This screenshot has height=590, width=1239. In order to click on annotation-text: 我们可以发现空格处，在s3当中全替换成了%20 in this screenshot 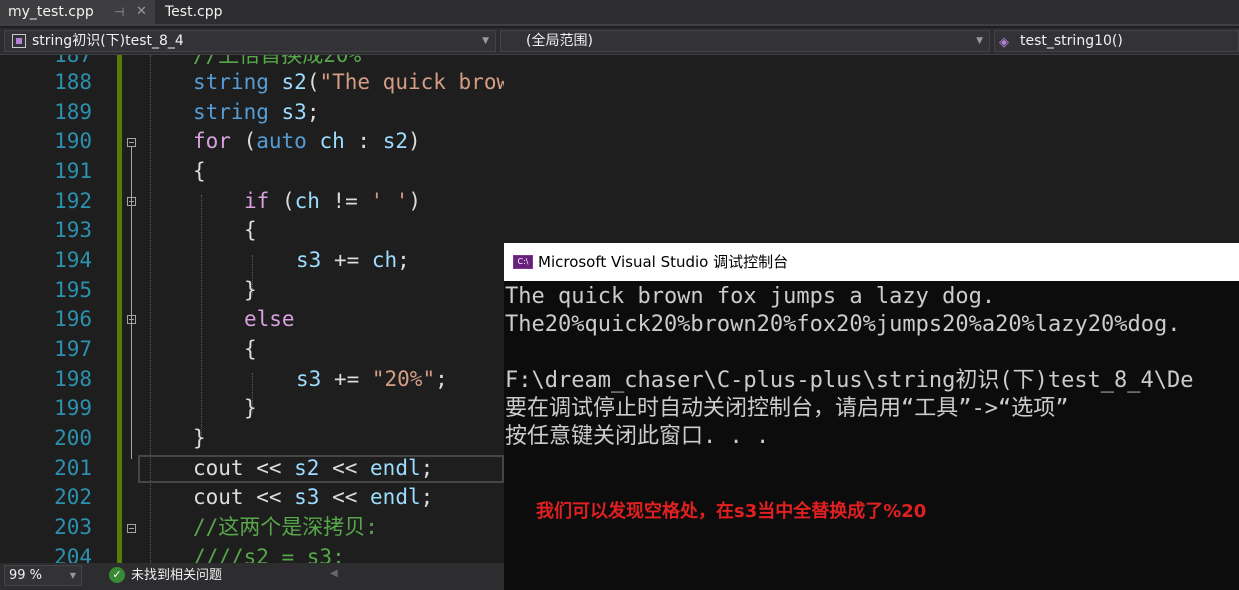, I will do `click(731, 511)`.